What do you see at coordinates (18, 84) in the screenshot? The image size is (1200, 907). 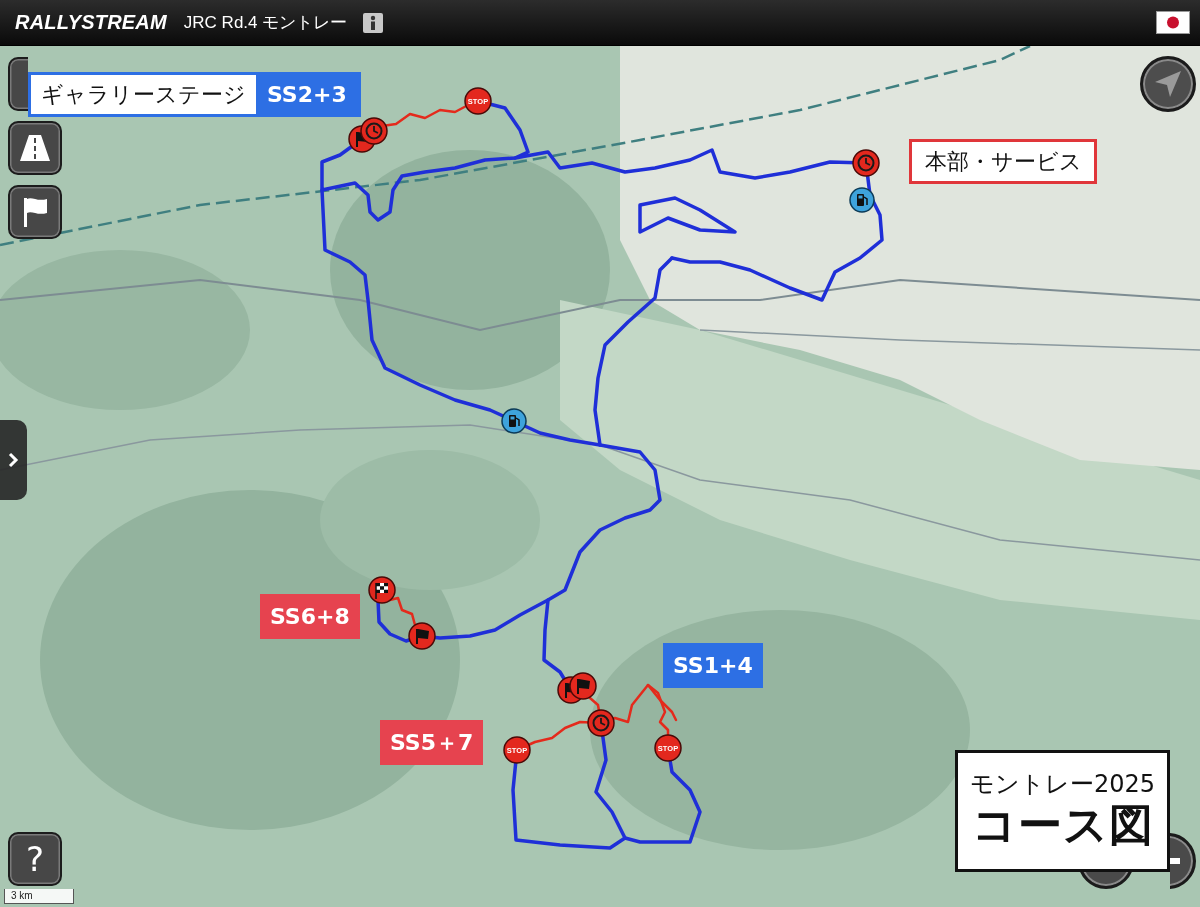 I see `map-control-button` at bounding box center [18, 84].